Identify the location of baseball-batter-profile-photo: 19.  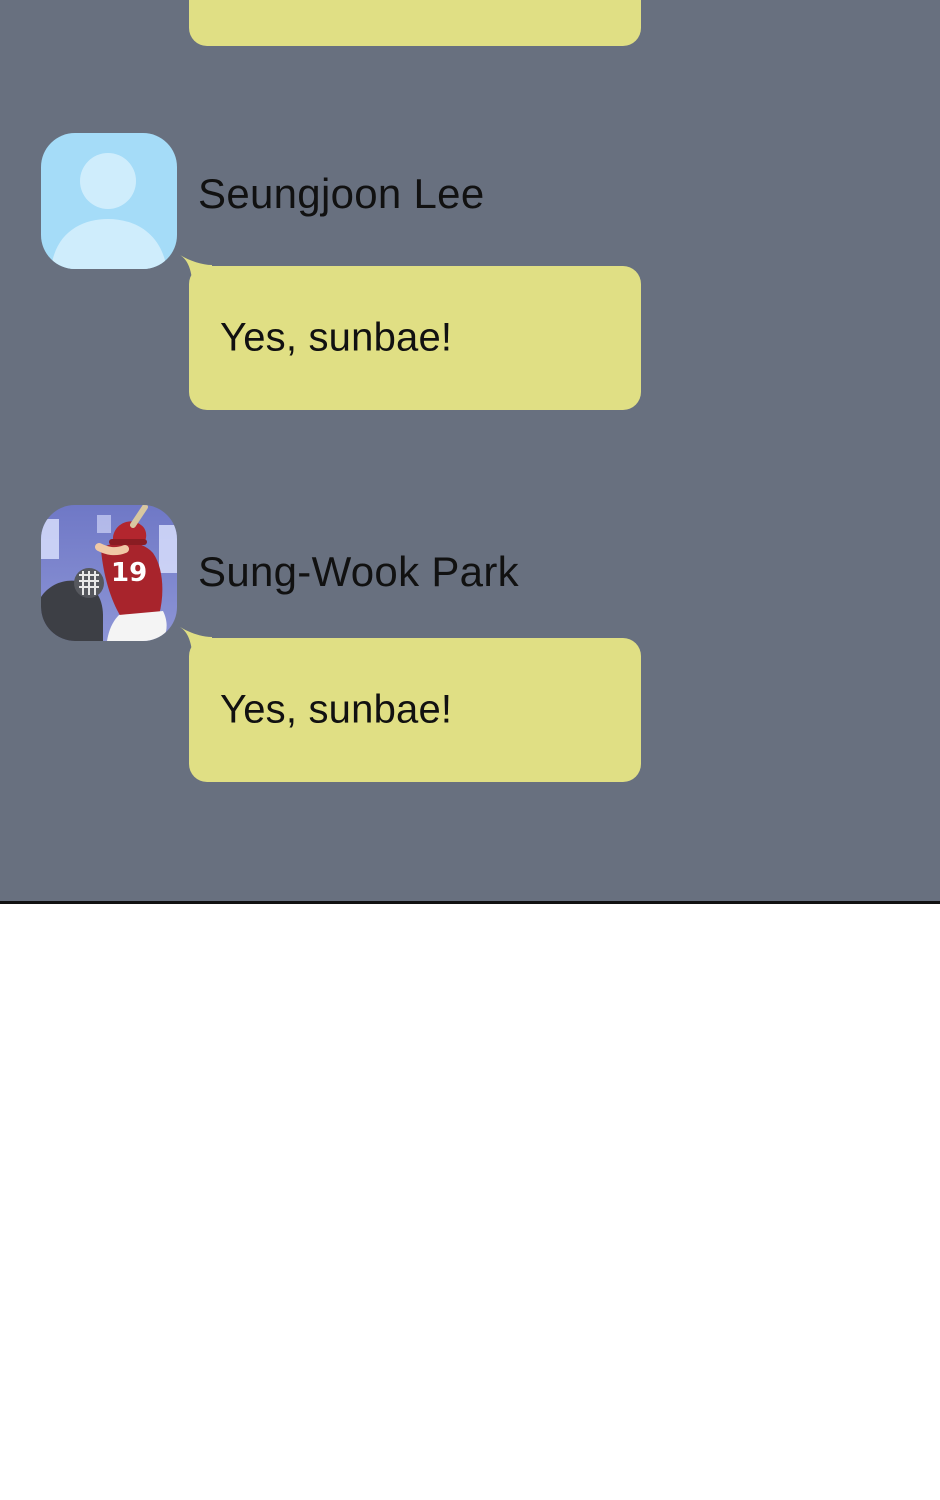
(109, 573).